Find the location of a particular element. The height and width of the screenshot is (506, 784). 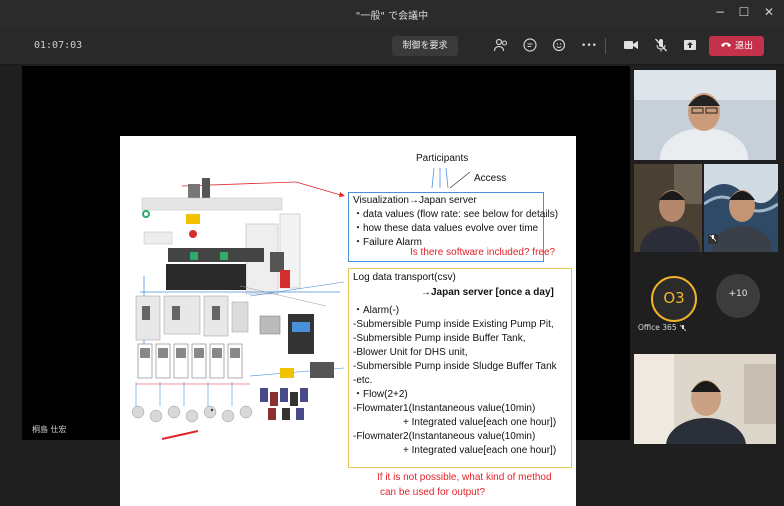

window-titlebar: "一般" で会議中 − ☐ ✕ is located at coordinates (392, 14).